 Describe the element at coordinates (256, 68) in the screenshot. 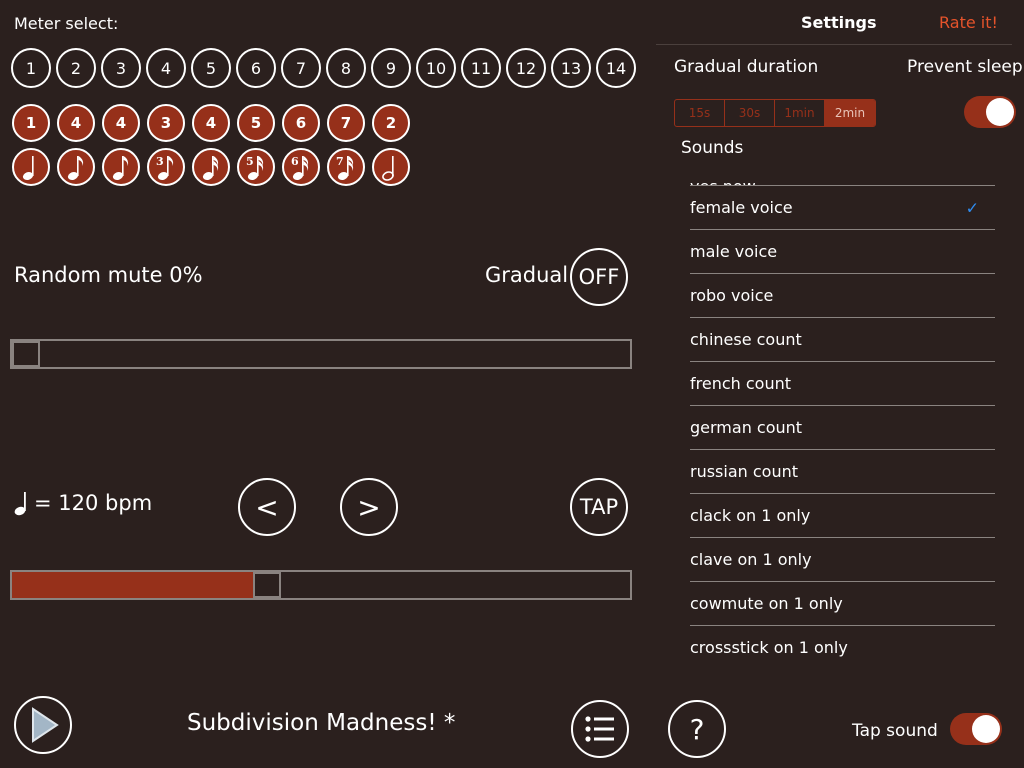

I see `meter-option-button: 6` at that location.